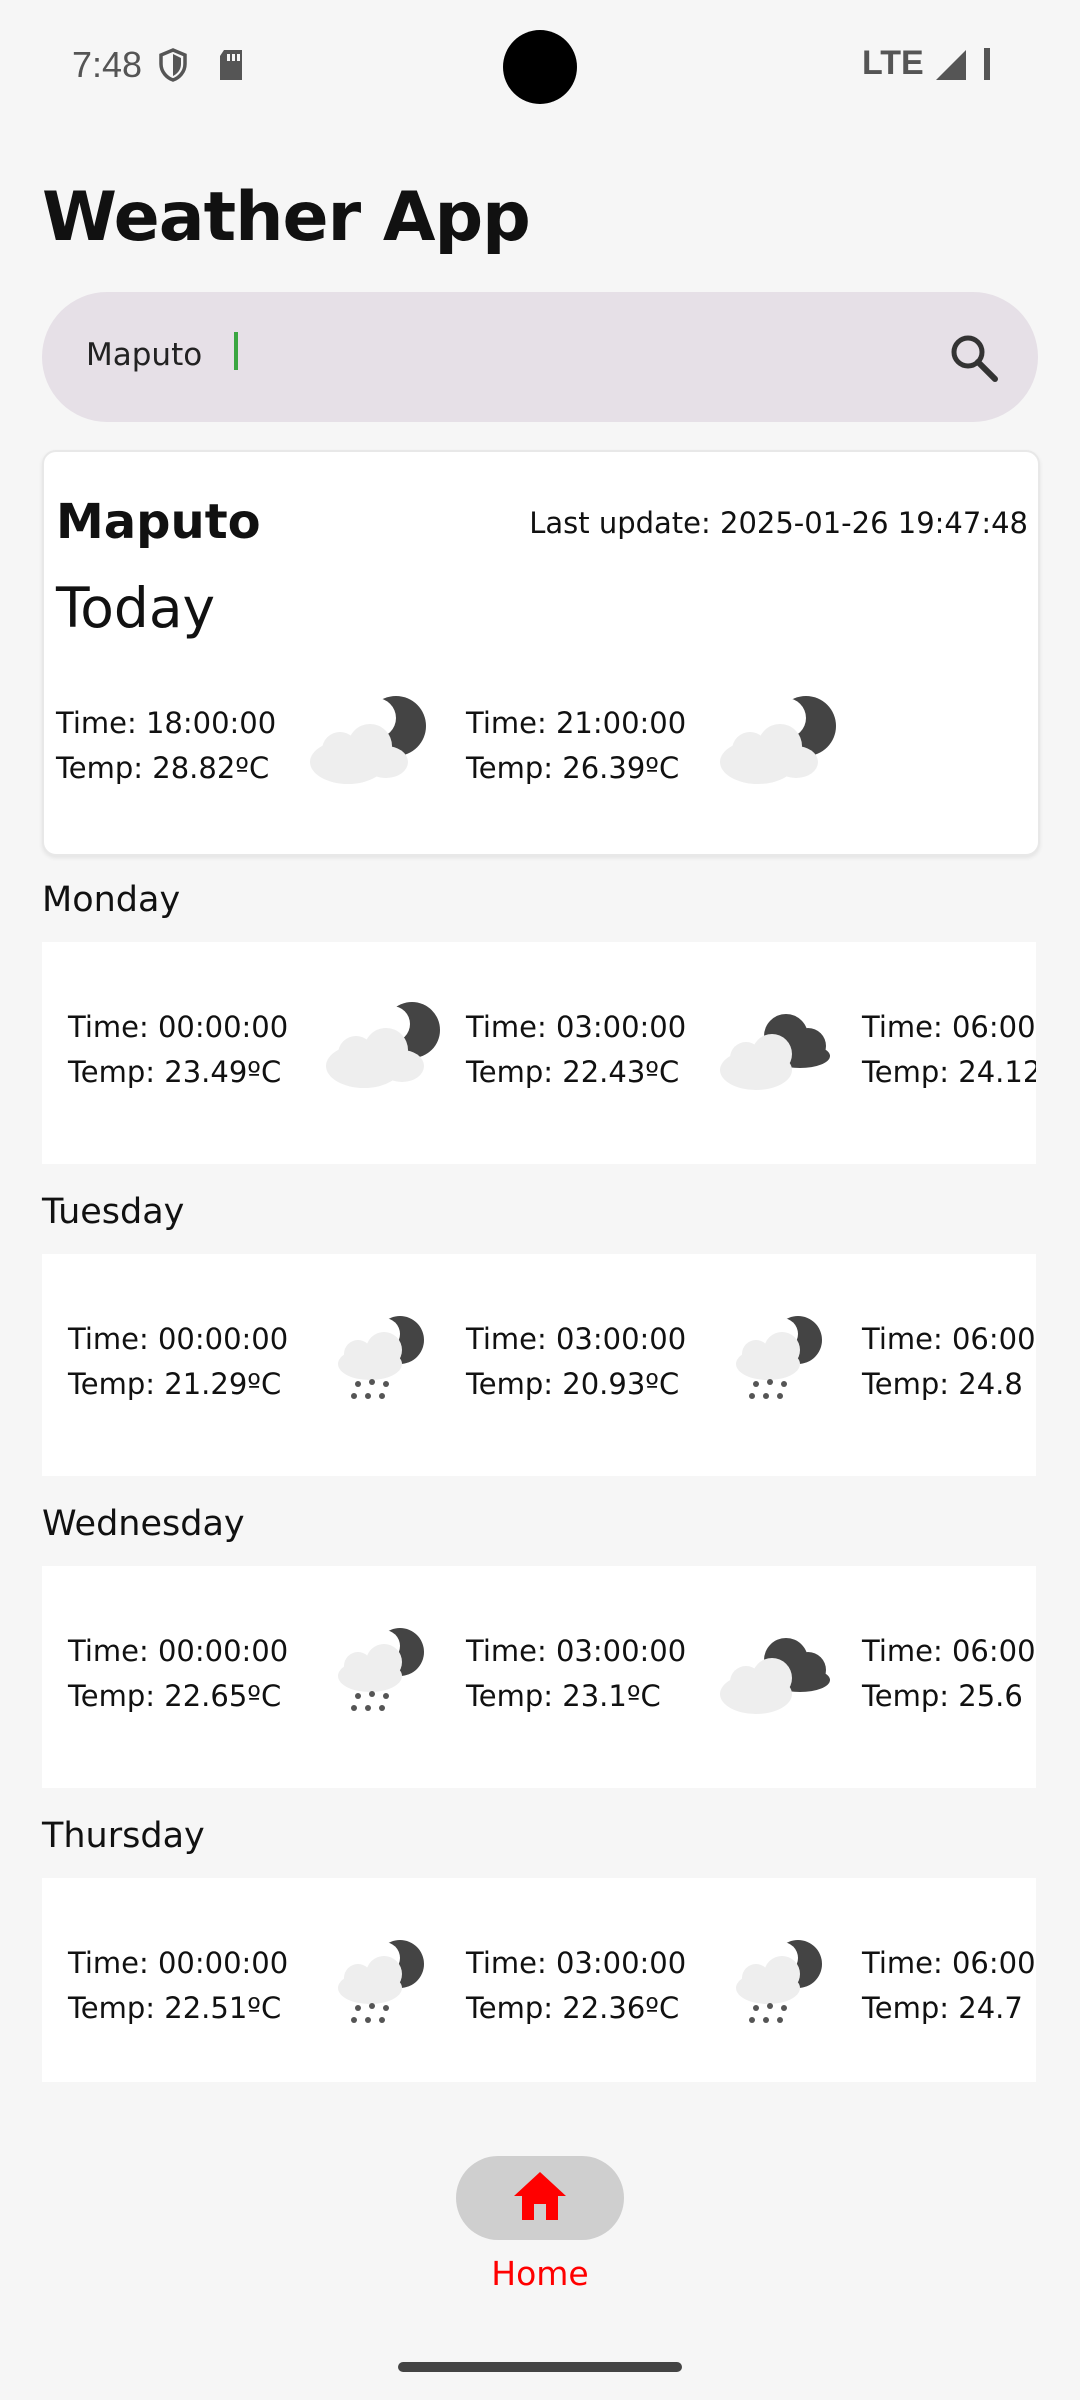 Image resolution: width=1080 pixels, height=2400 pixels. What do you see at coordinates (540, 2367) in the screenshot?
I see `gesture-bar` at bounding box center [540, 2367].